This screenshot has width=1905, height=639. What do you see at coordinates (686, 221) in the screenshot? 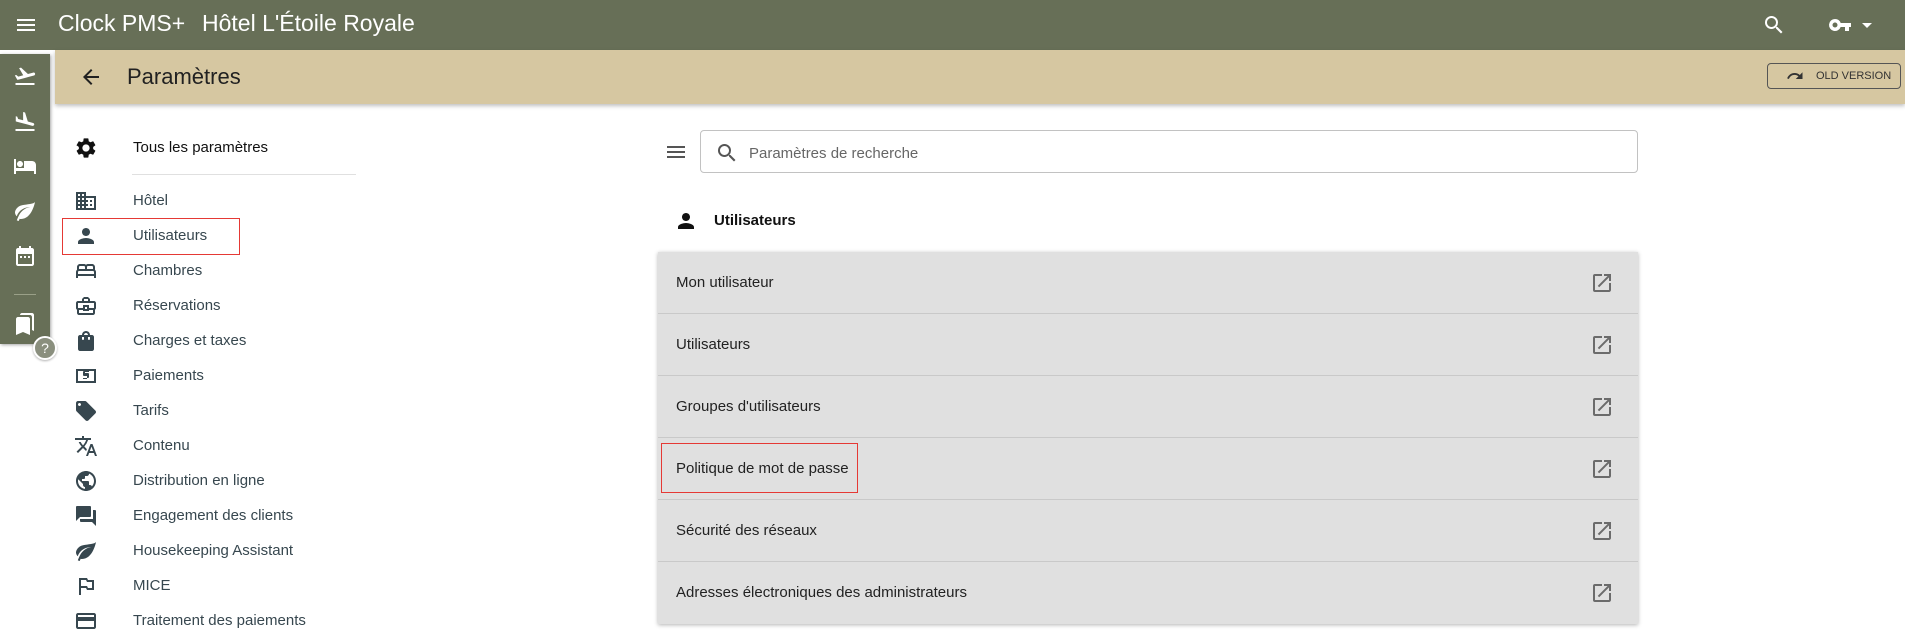
I see `person-icon` at bounding box center [686, 221].